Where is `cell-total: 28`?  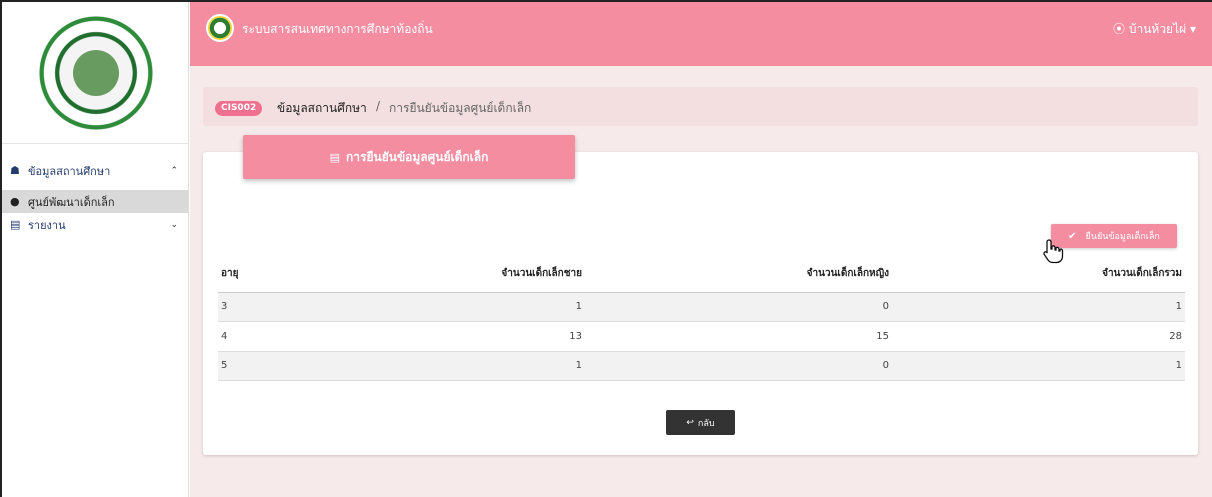
cell-total: 28 is located at coordinates (1038, 336).